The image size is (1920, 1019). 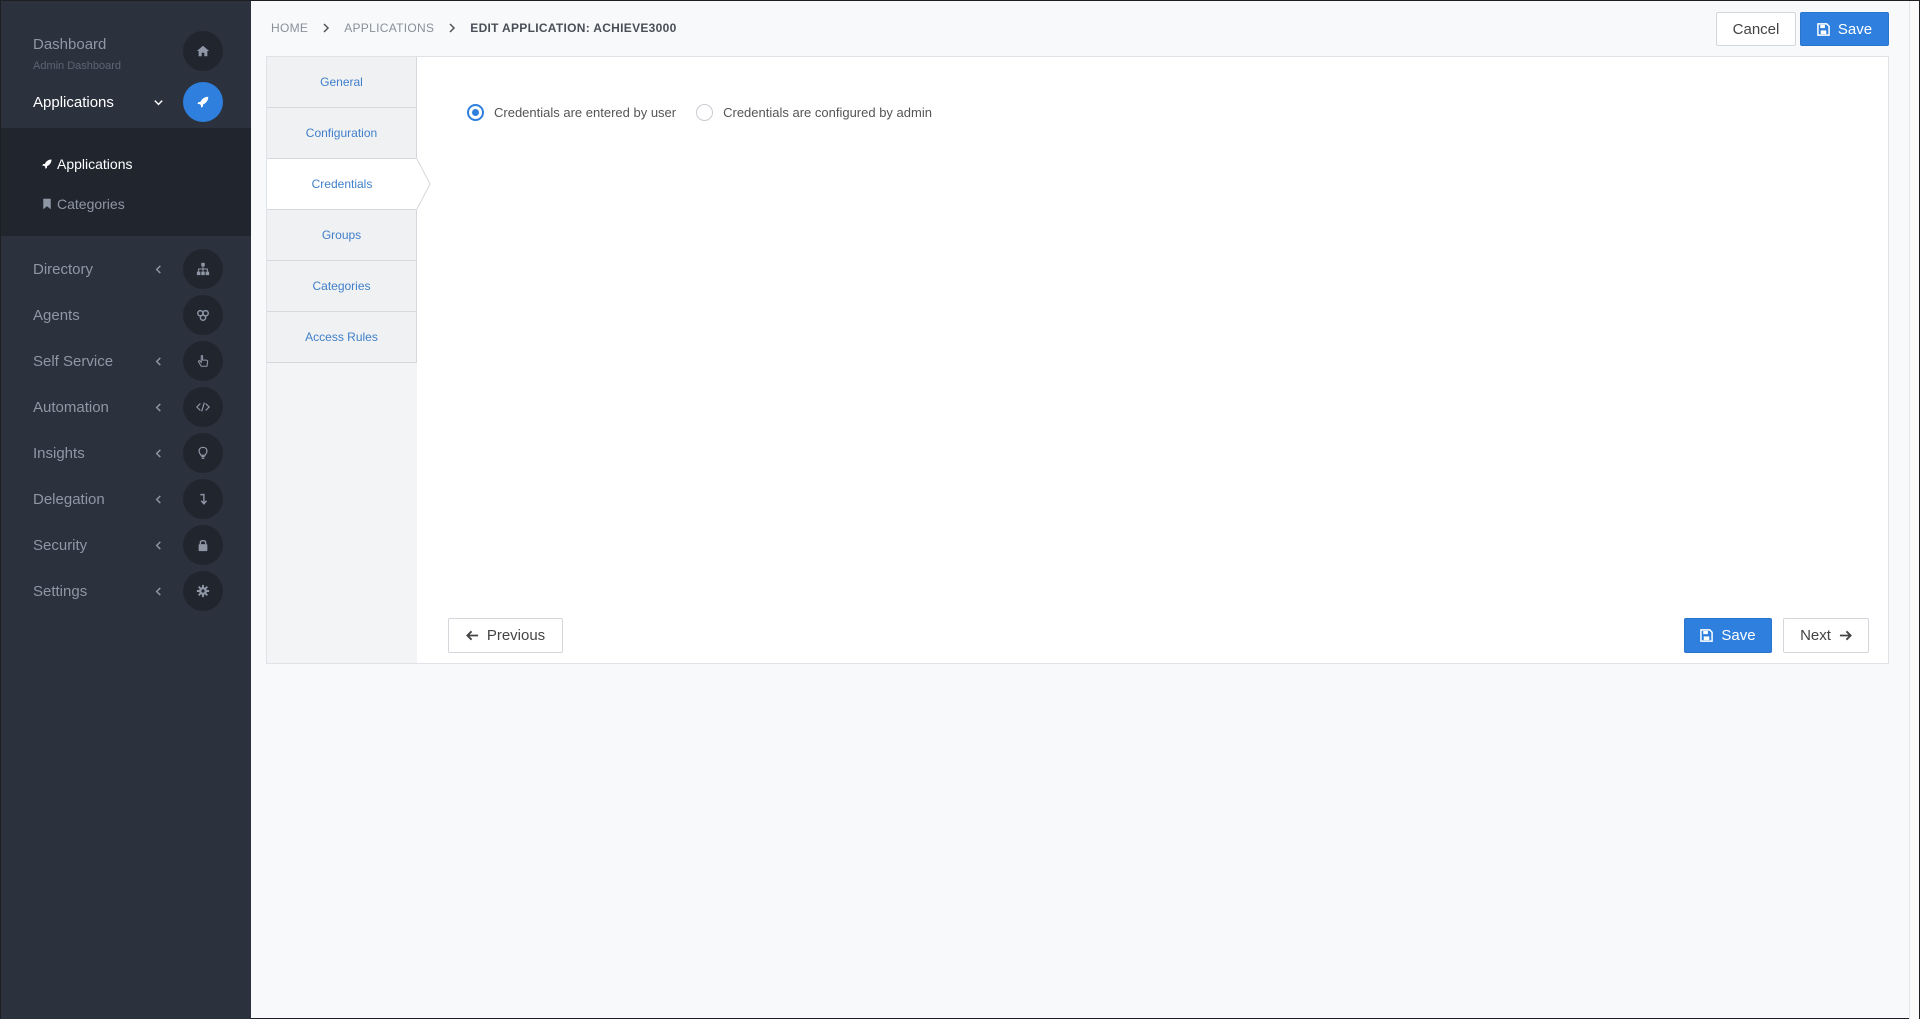 I want to click on breadcrumb-home: HOME, so click(x=289, y=28).